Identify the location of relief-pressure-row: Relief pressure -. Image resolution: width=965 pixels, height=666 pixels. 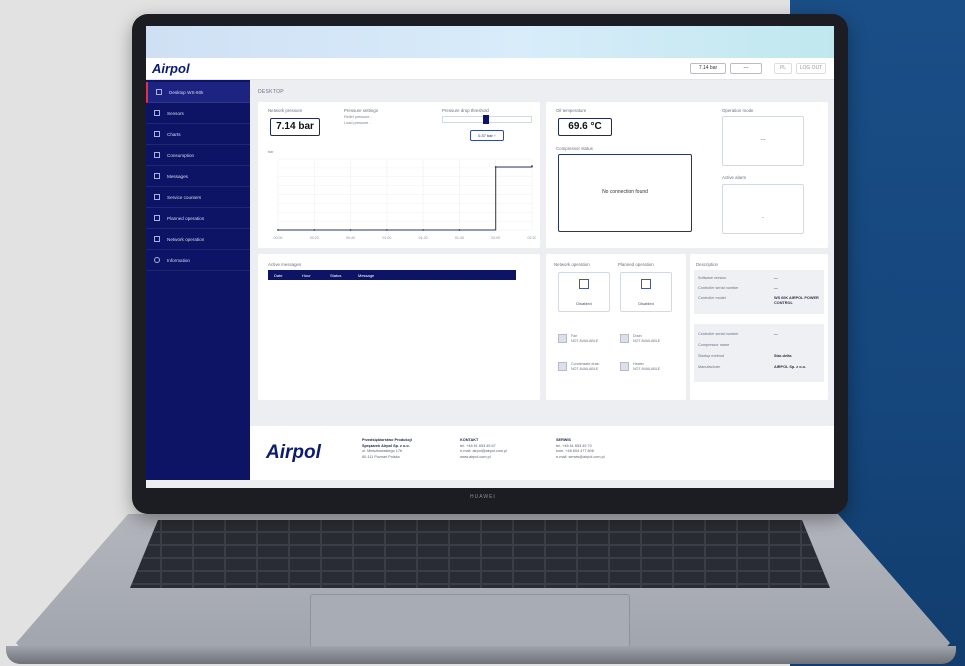
(358, 117).